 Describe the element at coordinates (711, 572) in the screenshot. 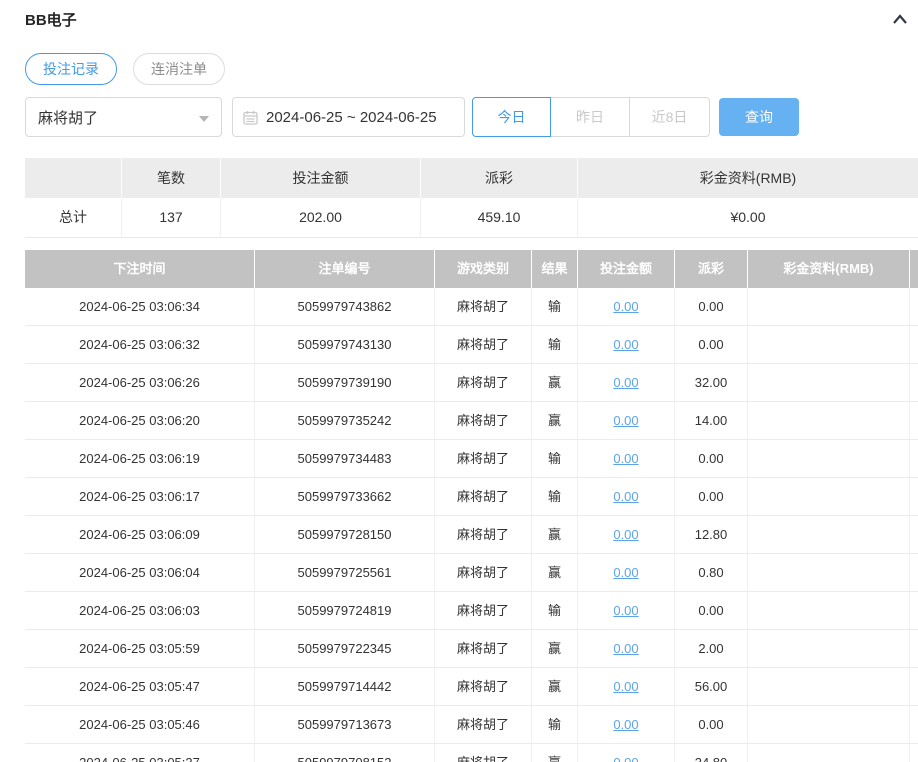

I see `payout-cell: 0.80` at that location.